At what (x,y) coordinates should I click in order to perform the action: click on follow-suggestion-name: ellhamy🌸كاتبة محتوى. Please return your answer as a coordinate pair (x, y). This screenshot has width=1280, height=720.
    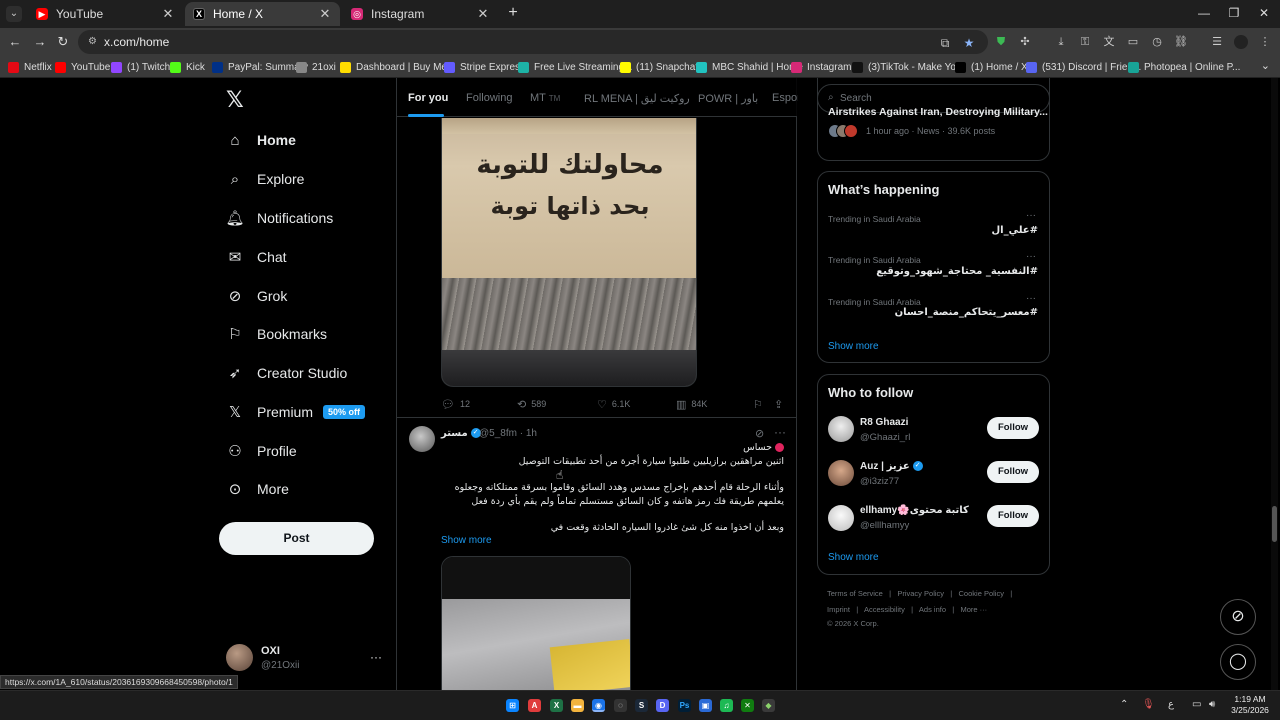
    Looking at the image, I should click on (914, 510).